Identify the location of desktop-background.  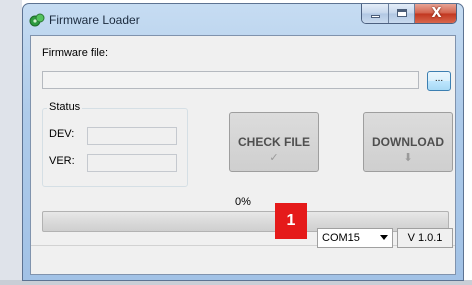
(11, 142).